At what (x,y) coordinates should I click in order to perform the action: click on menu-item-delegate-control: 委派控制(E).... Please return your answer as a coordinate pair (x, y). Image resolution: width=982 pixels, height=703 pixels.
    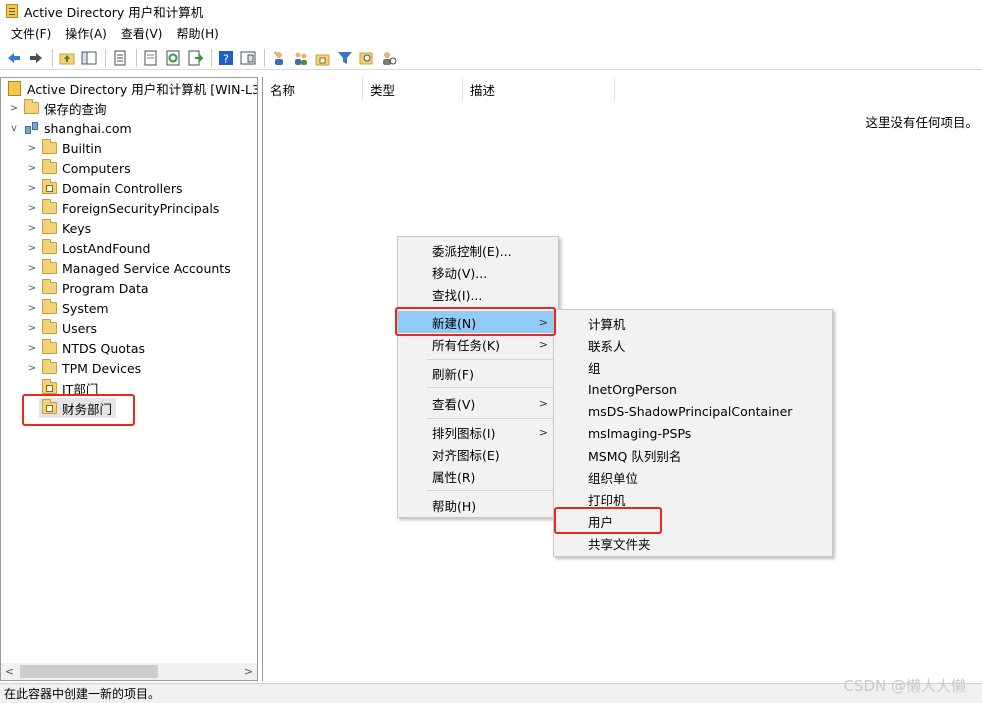
    Looking at the image, I should click on (478, 250).